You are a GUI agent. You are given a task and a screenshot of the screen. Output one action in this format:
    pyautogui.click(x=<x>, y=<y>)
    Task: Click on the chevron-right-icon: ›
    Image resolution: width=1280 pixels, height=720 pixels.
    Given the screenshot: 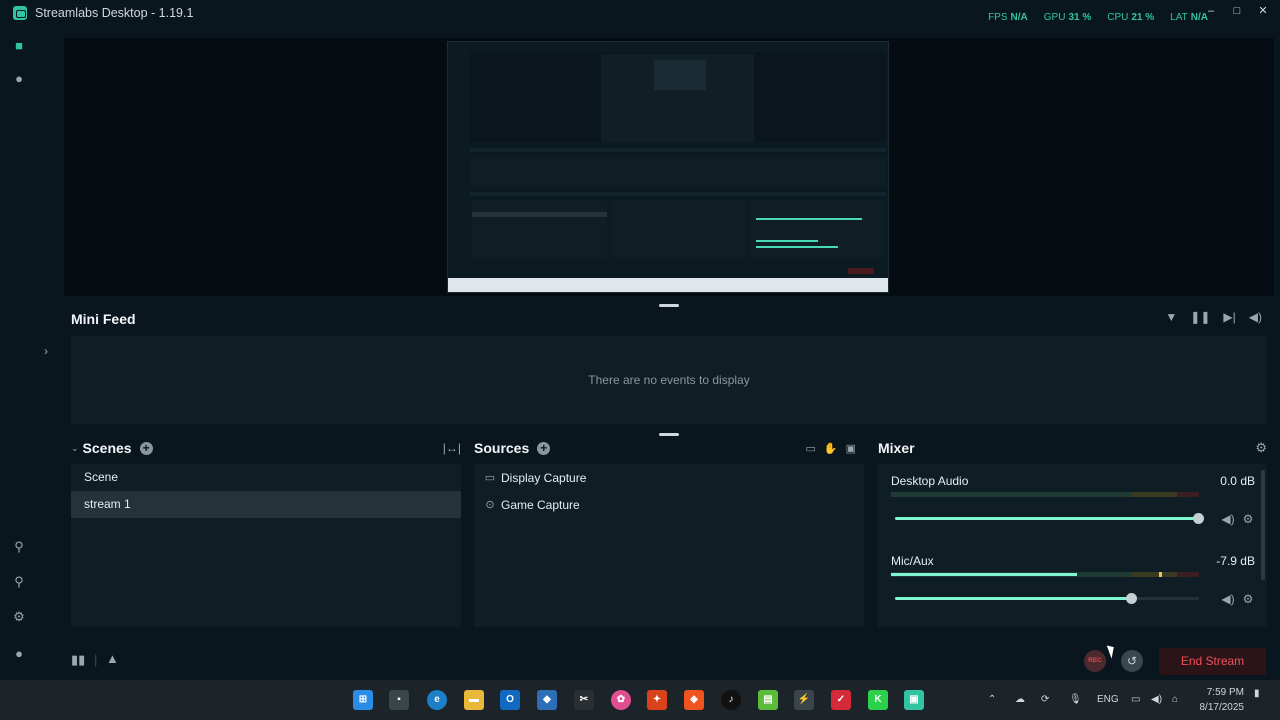 What is the action you would take?
    pyautogui.click(x=46, y=351)
    